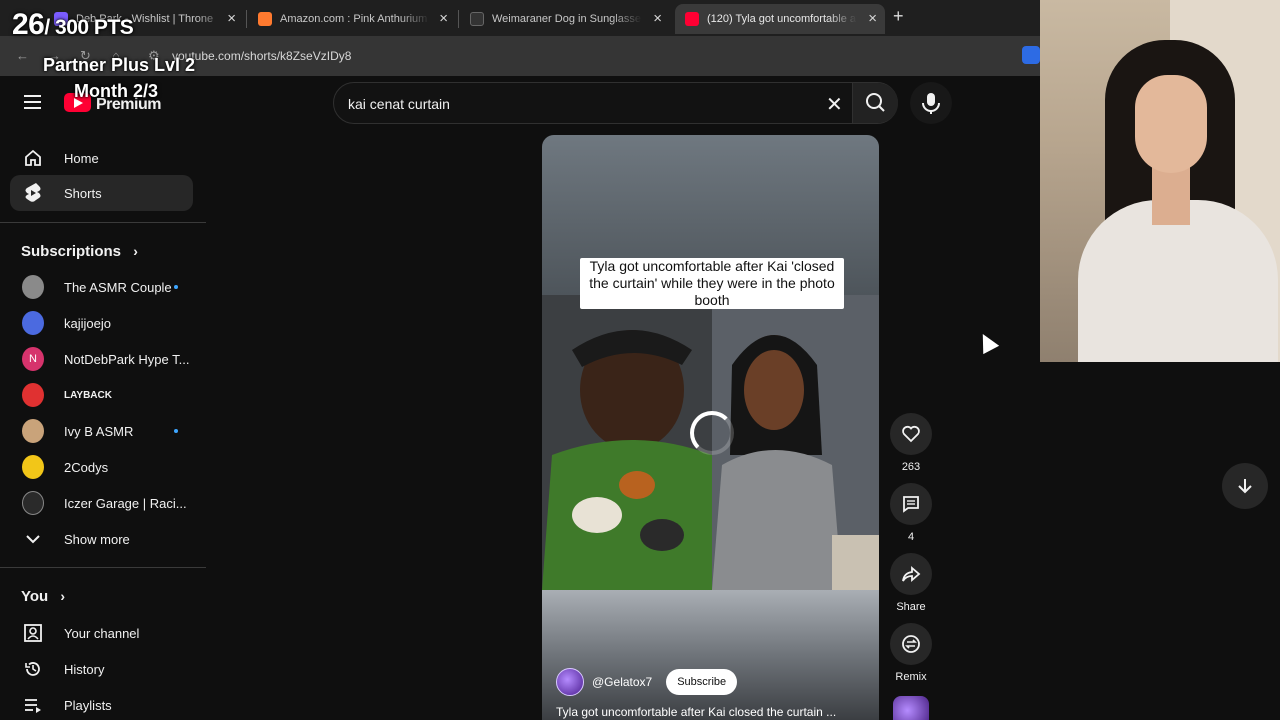  What do you see at coordinates (898, 16) in the screenshot?
I see `new-tab-icon: +` at bounding box center [898, 16].